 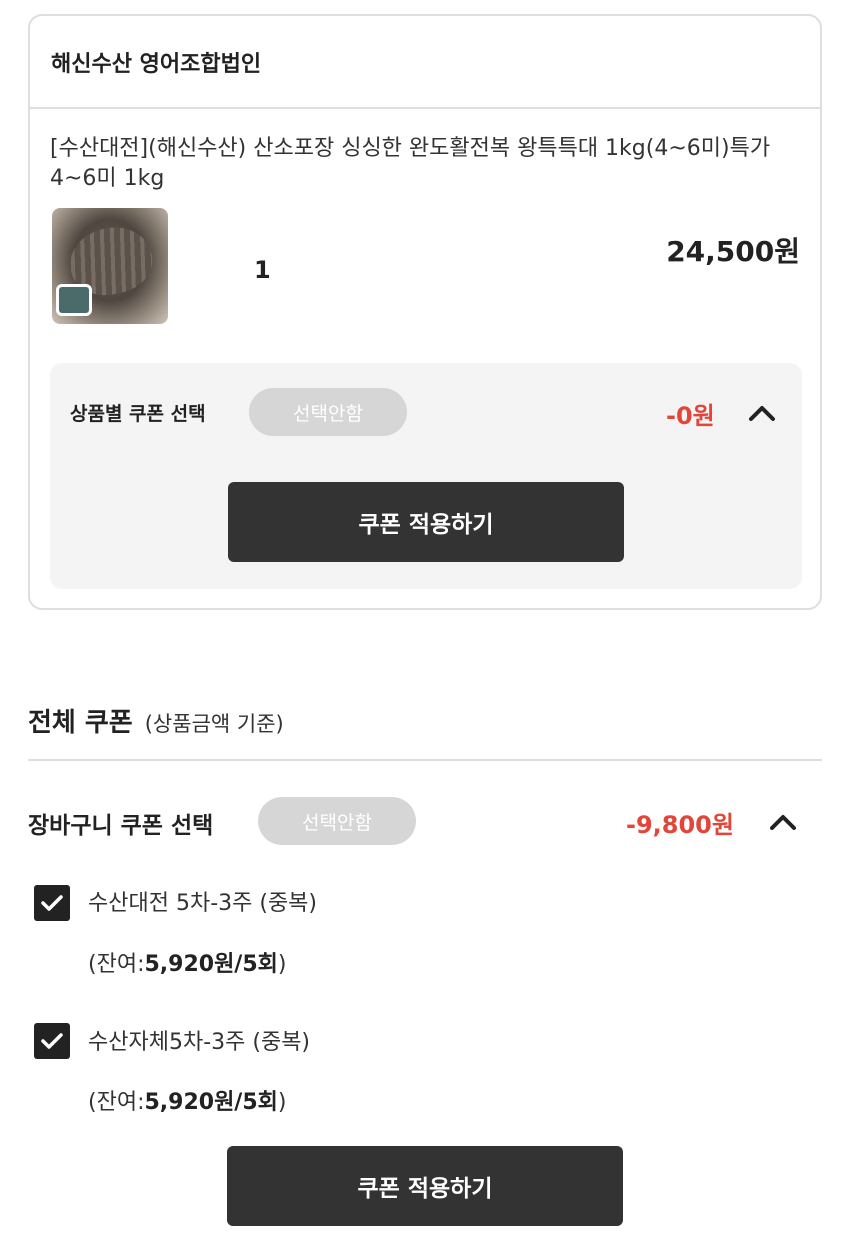 I want to click on section-divider, so click(x=425, y=760).